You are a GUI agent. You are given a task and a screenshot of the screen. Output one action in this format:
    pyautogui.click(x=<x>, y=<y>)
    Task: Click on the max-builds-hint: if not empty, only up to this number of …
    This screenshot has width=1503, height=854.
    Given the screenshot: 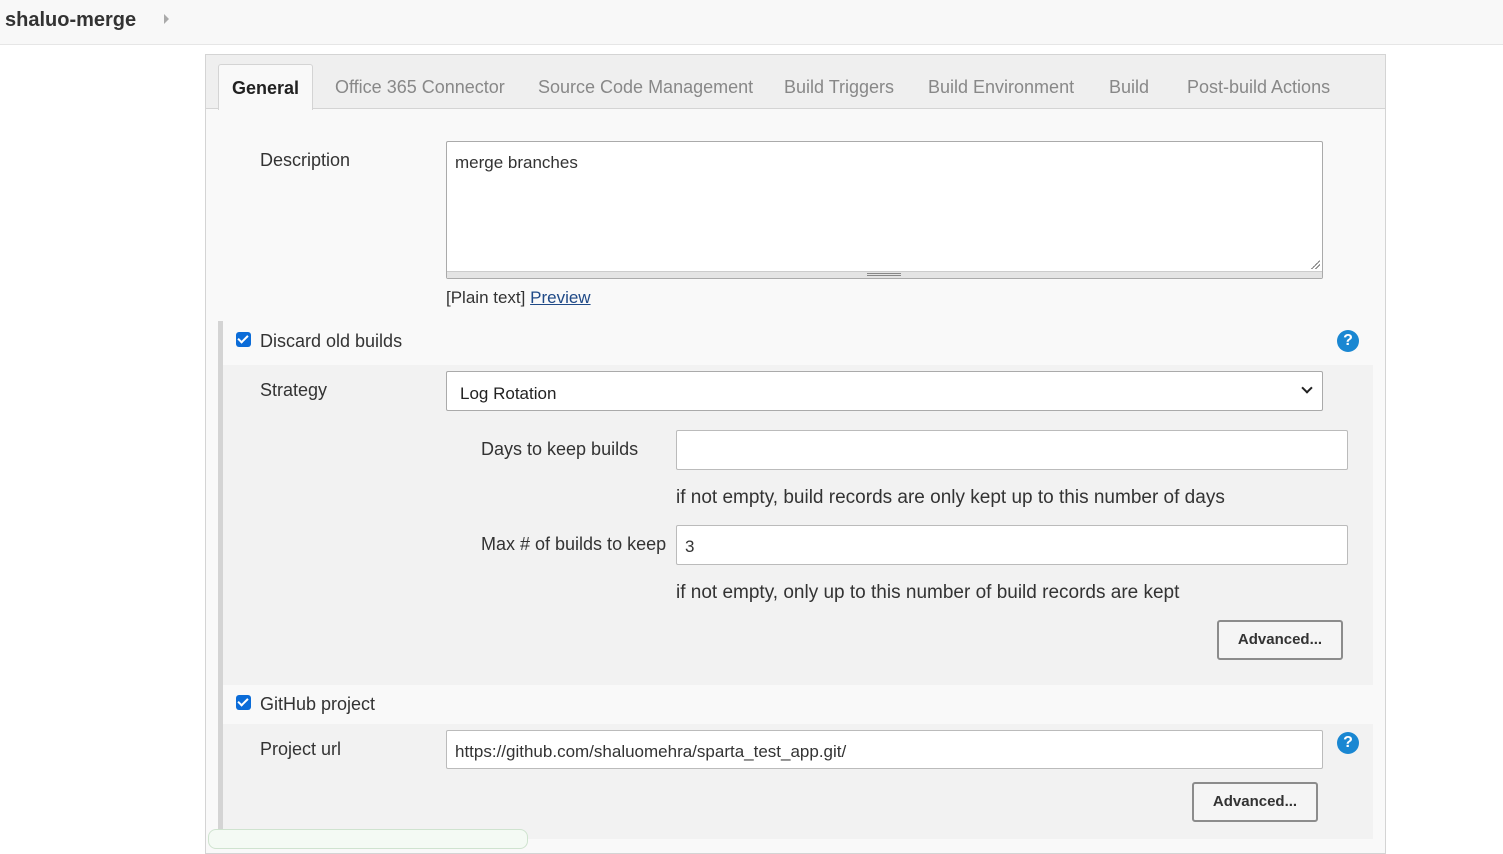 What is the action you would take?
    pyautogui.click(x=928, y=592)
    